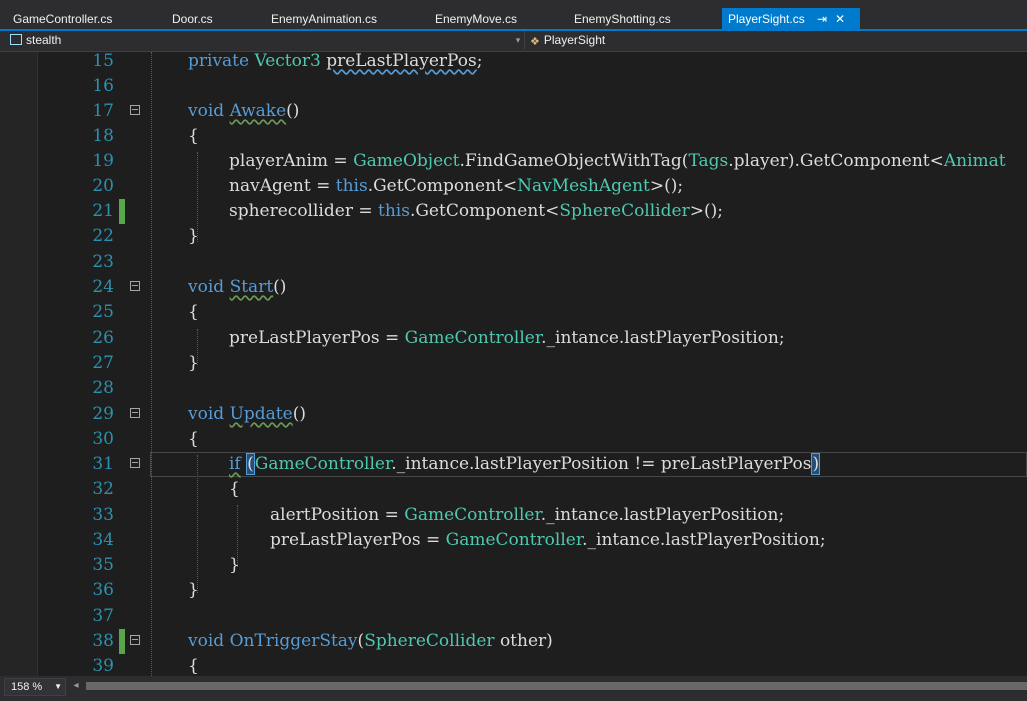 The width and height of the screenshot is (1027, 701). I want to click on type-name: Vector3, so click(287, 61).